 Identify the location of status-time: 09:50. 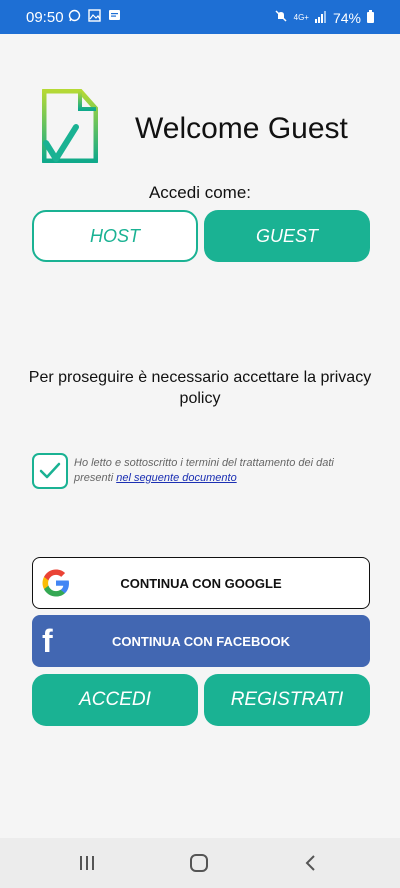
(45, 17).